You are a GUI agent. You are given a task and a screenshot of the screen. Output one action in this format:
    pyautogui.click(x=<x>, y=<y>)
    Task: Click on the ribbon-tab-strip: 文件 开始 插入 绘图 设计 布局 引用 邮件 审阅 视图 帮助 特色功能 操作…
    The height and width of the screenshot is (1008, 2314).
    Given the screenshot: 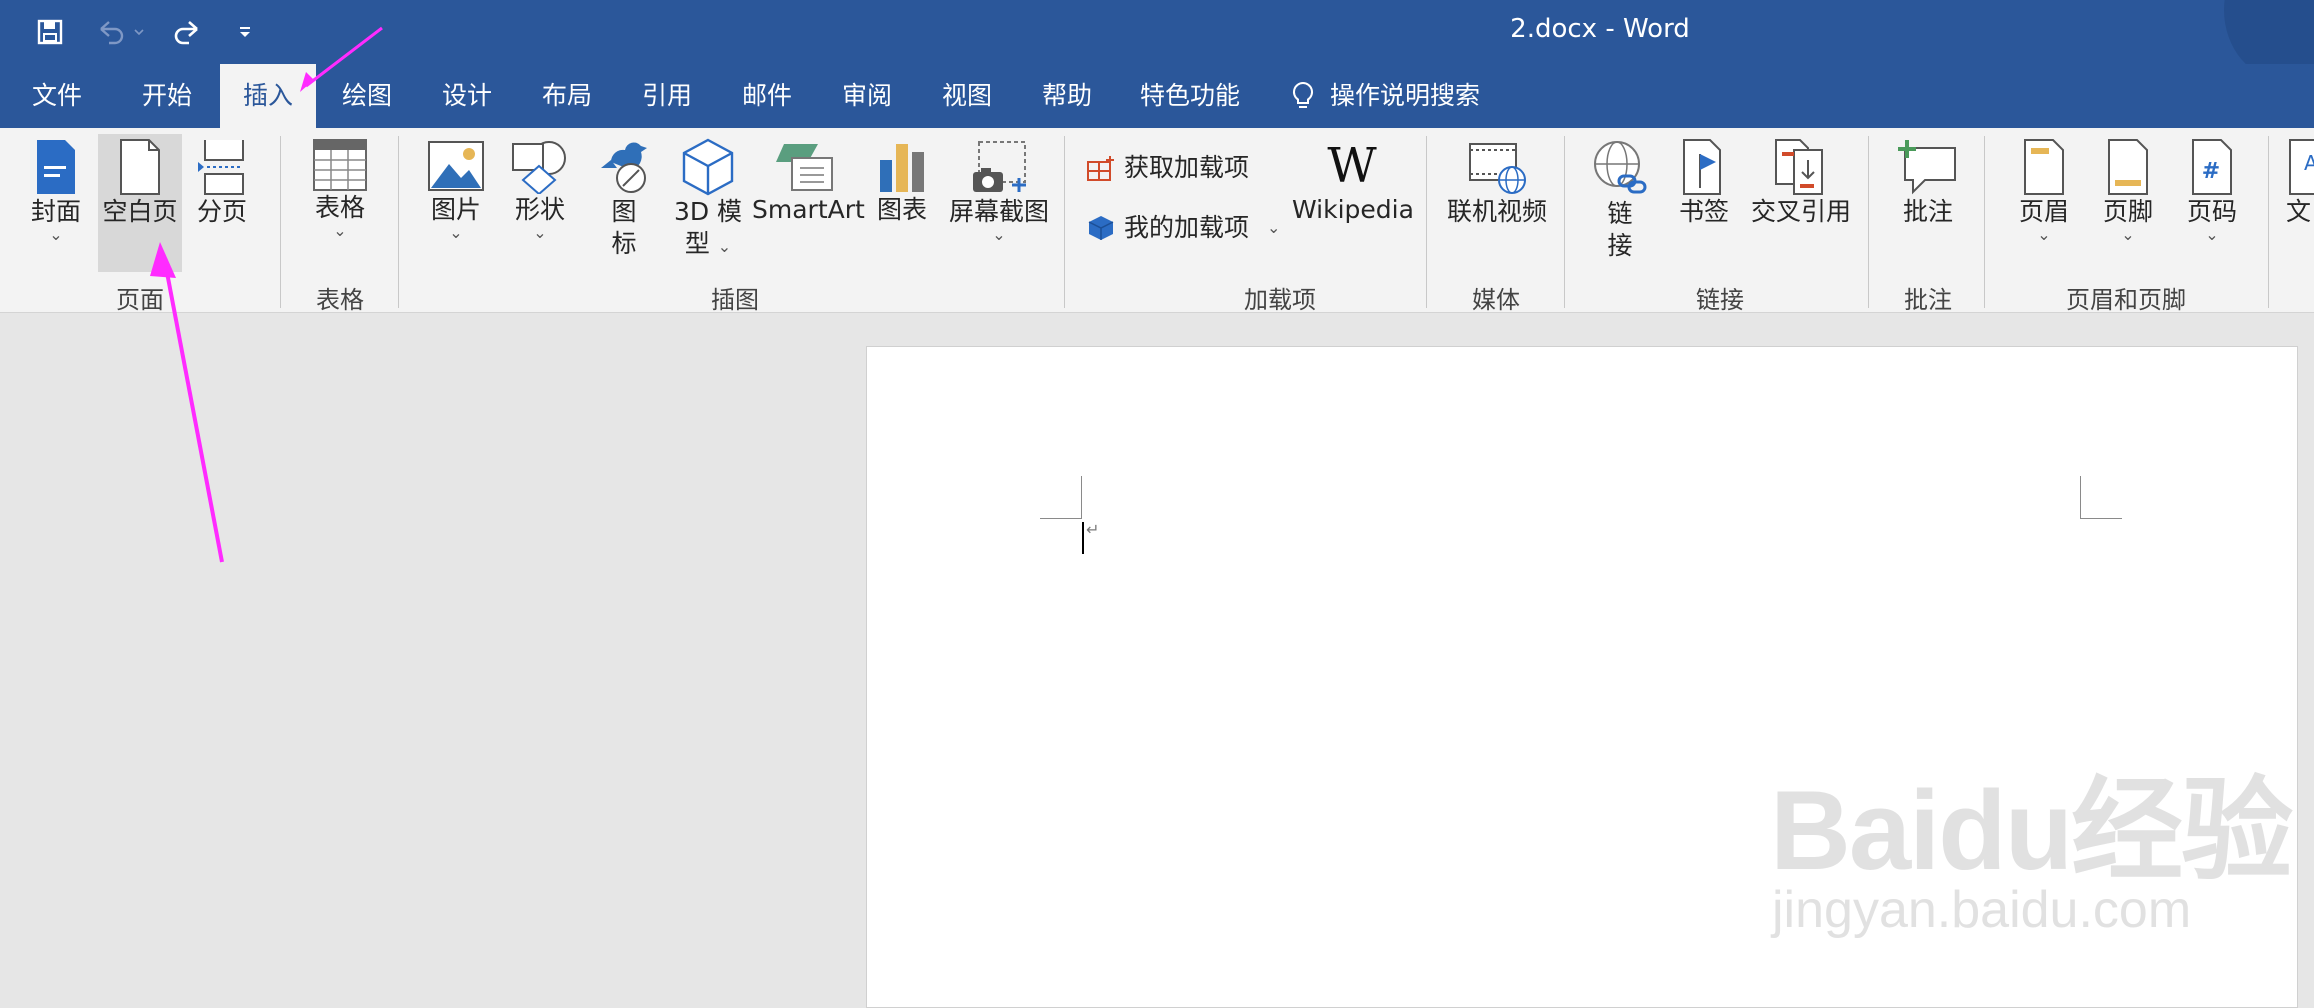 What is the action you would take?
    pyautogui.click(x=1157, y=96)
    